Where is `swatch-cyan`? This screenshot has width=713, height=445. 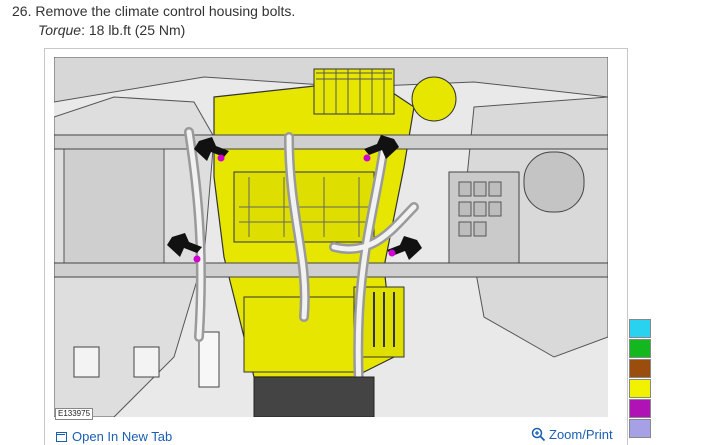 swatch-cyan is located at coordinates (640, 328).